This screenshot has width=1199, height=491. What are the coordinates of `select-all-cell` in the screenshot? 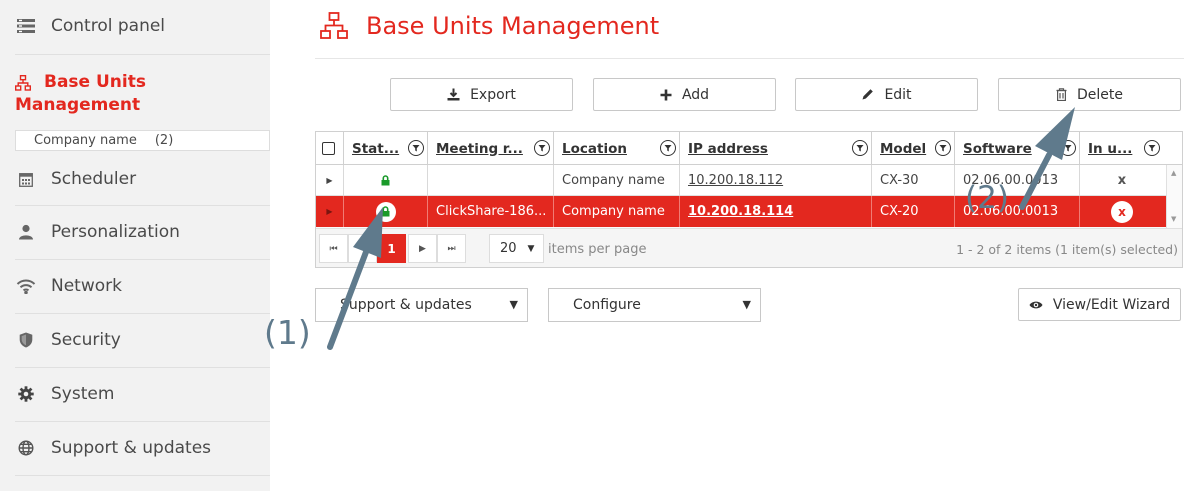 It's located at (330, 148).